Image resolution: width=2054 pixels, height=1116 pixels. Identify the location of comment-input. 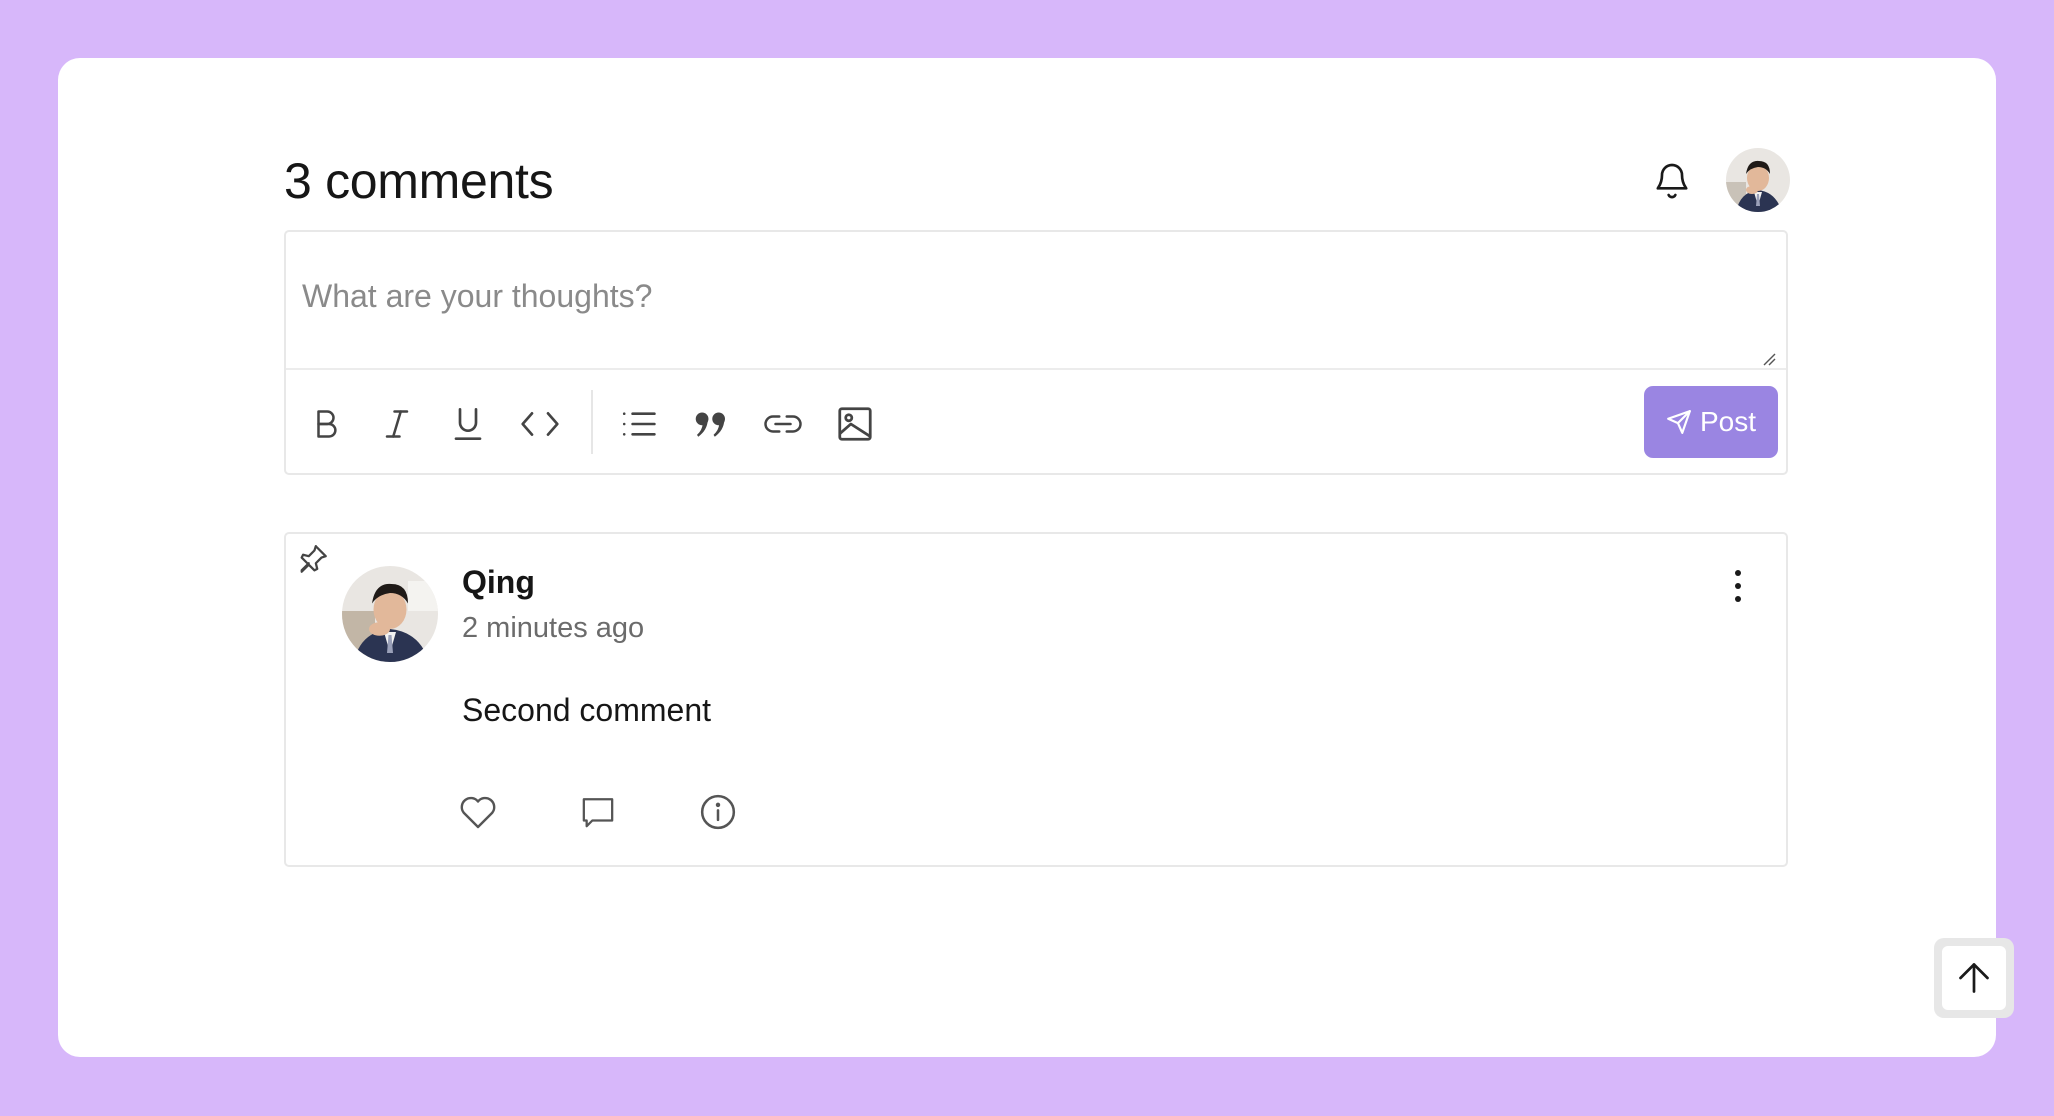
(1036, 300).